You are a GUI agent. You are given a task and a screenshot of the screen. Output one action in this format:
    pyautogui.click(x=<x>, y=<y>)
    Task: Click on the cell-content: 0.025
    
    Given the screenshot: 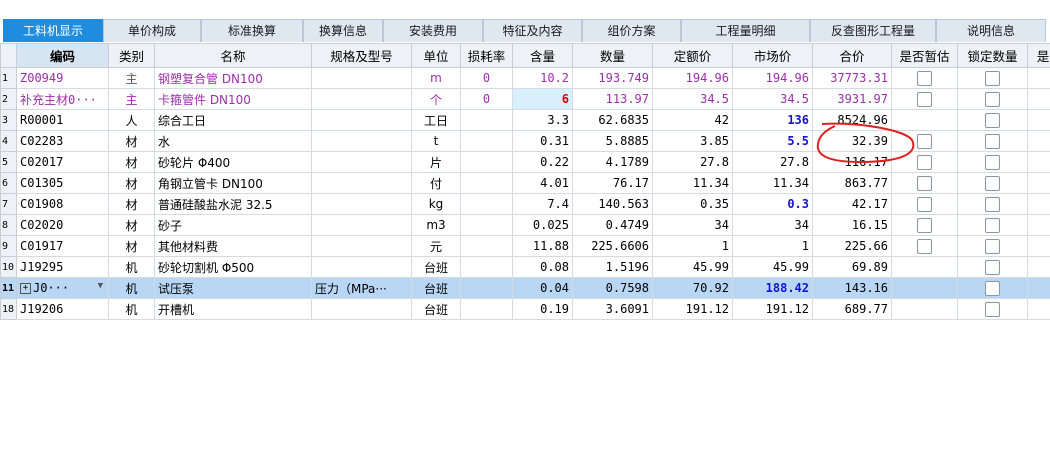 What is the action you would take?
    pyautogui.click(x=542, y=225)
    